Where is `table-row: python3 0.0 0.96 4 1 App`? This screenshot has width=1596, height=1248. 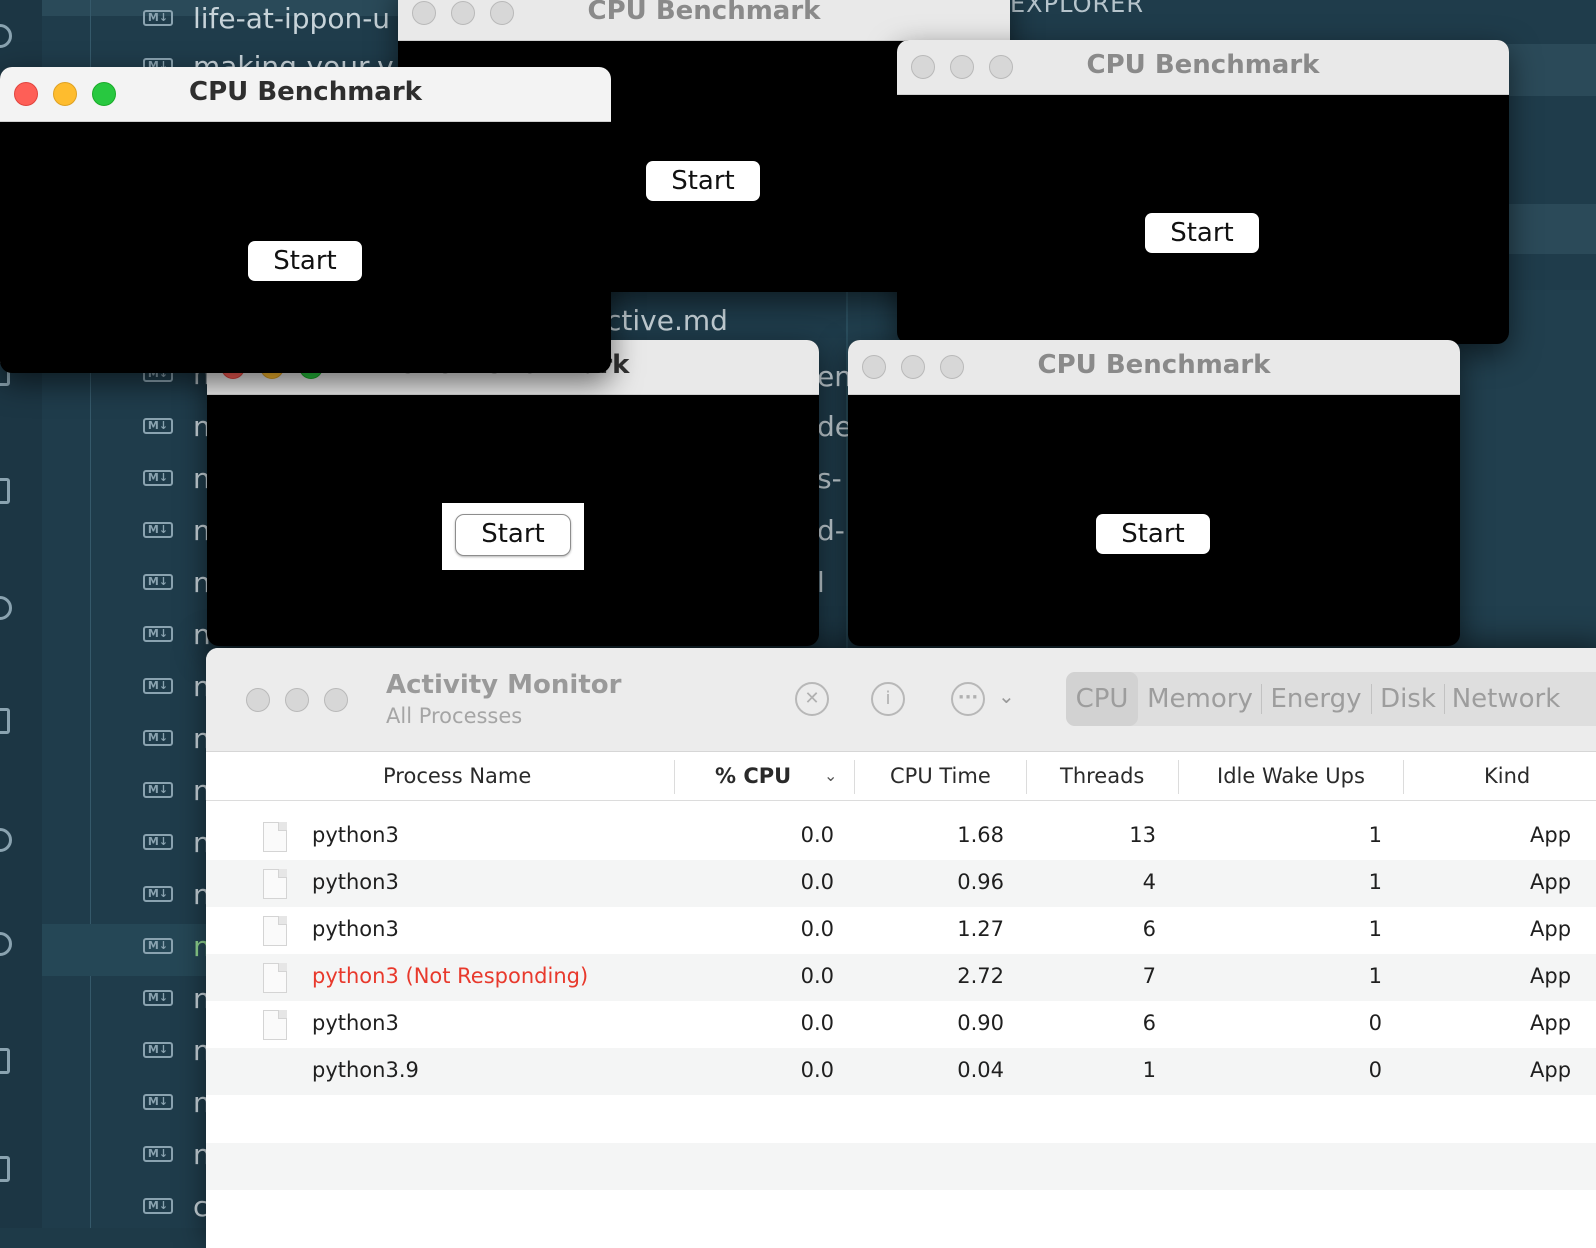
table-row: python3 0.0 0.96 4 1 App is located at coordinates (901, 883).